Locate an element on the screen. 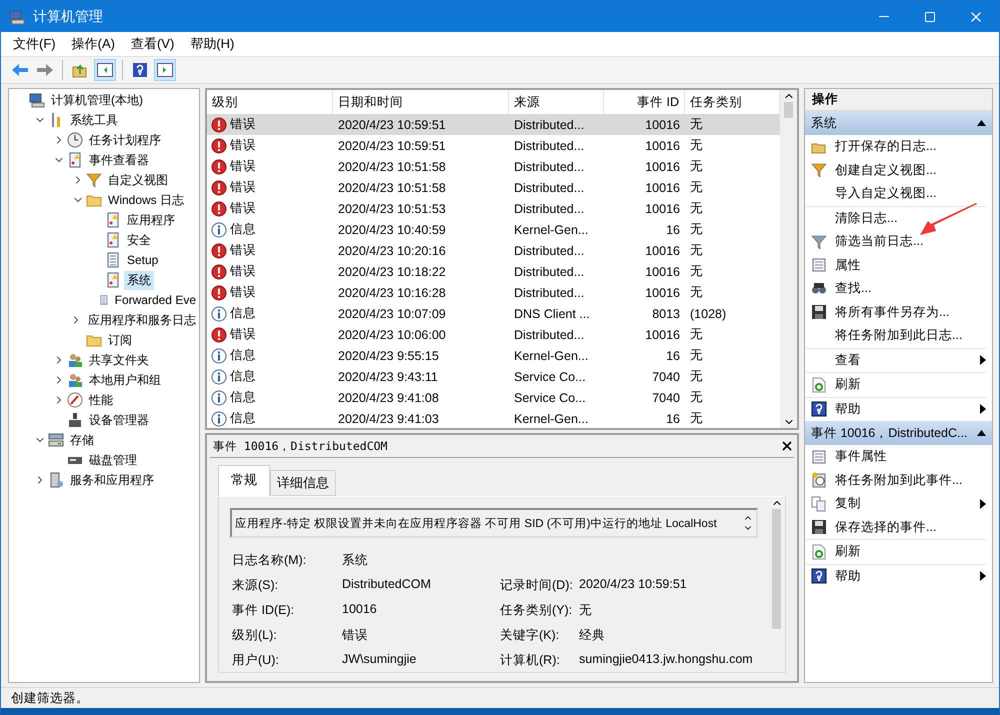  action-item: 属性 is located at coordinates (910, 265).